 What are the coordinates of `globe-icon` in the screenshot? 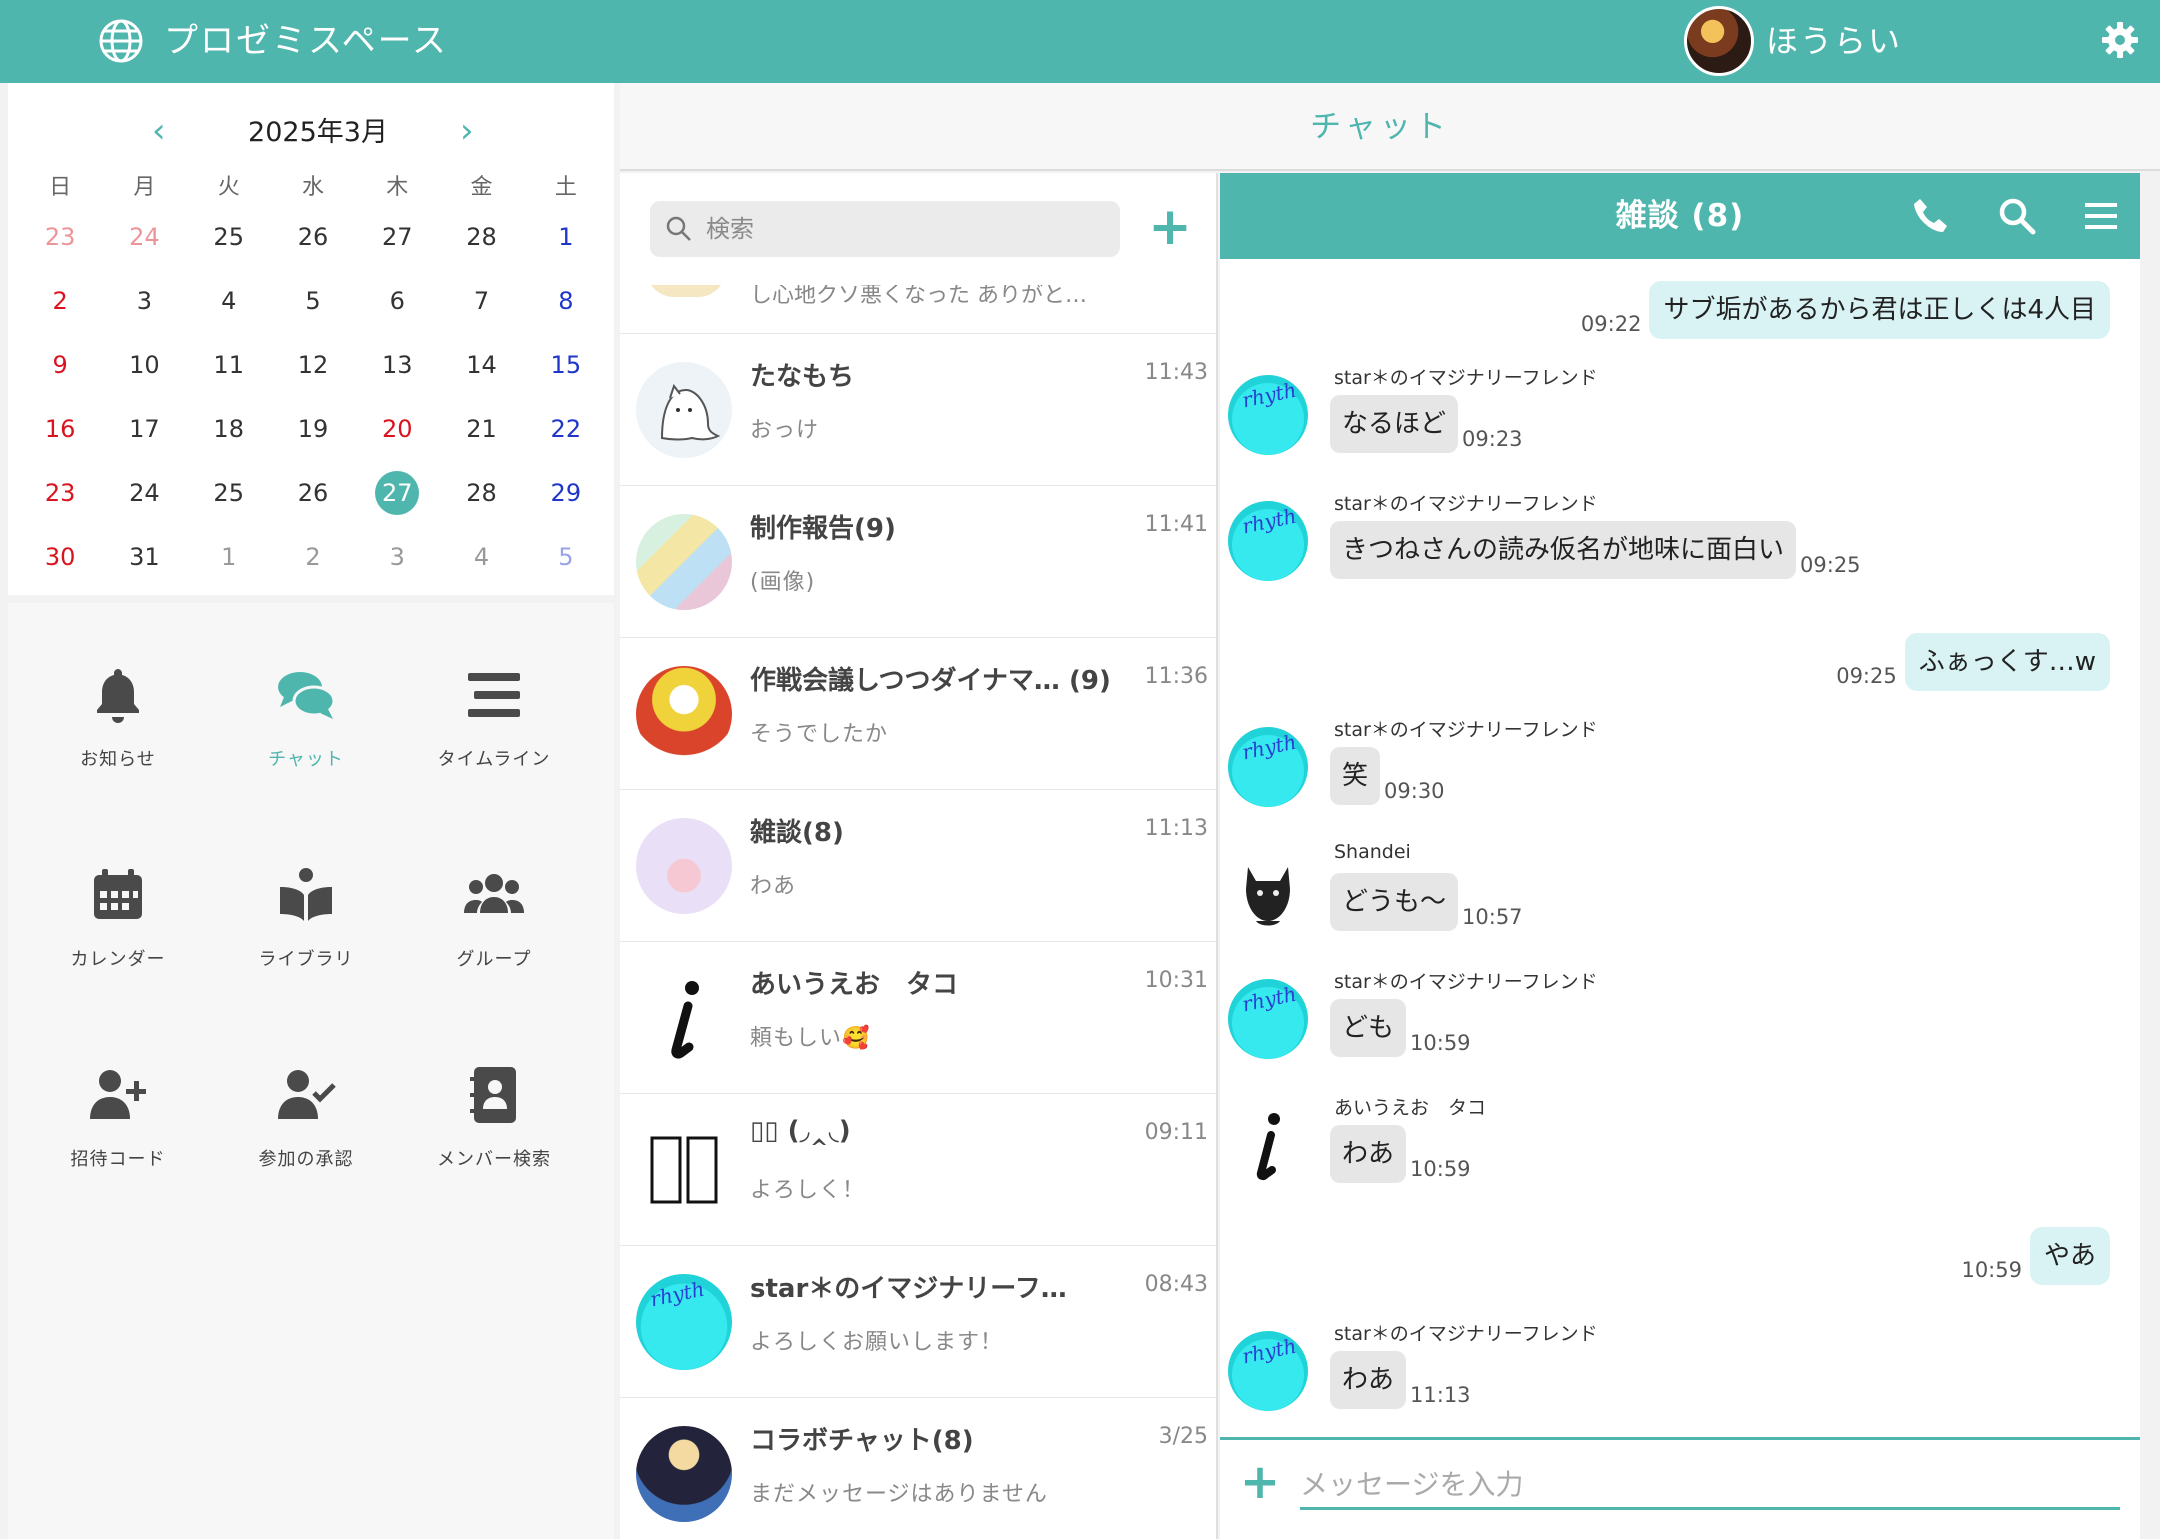 It's located at (121, 41).